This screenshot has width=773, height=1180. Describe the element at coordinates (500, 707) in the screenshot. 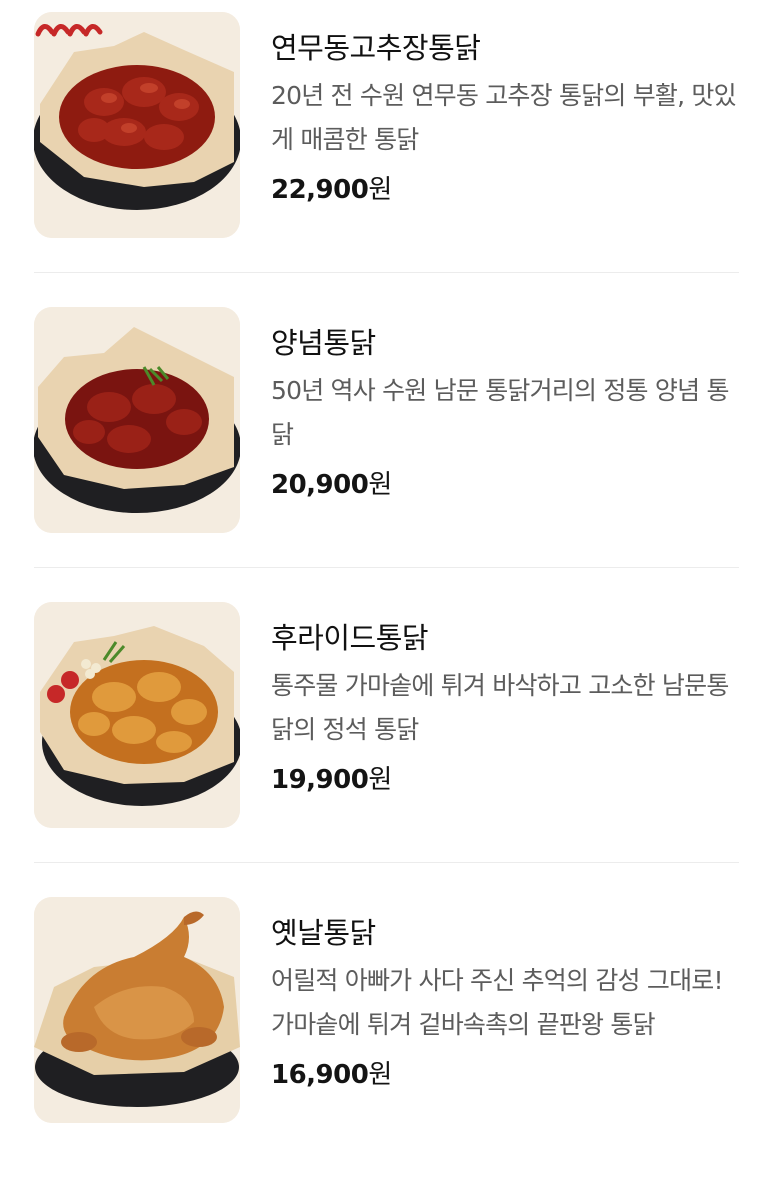

I see `menu-item-description: 통주물 가마솥에 튀겨 바삭하고 고소한 남문통닭의 정석 통닭` at that location.